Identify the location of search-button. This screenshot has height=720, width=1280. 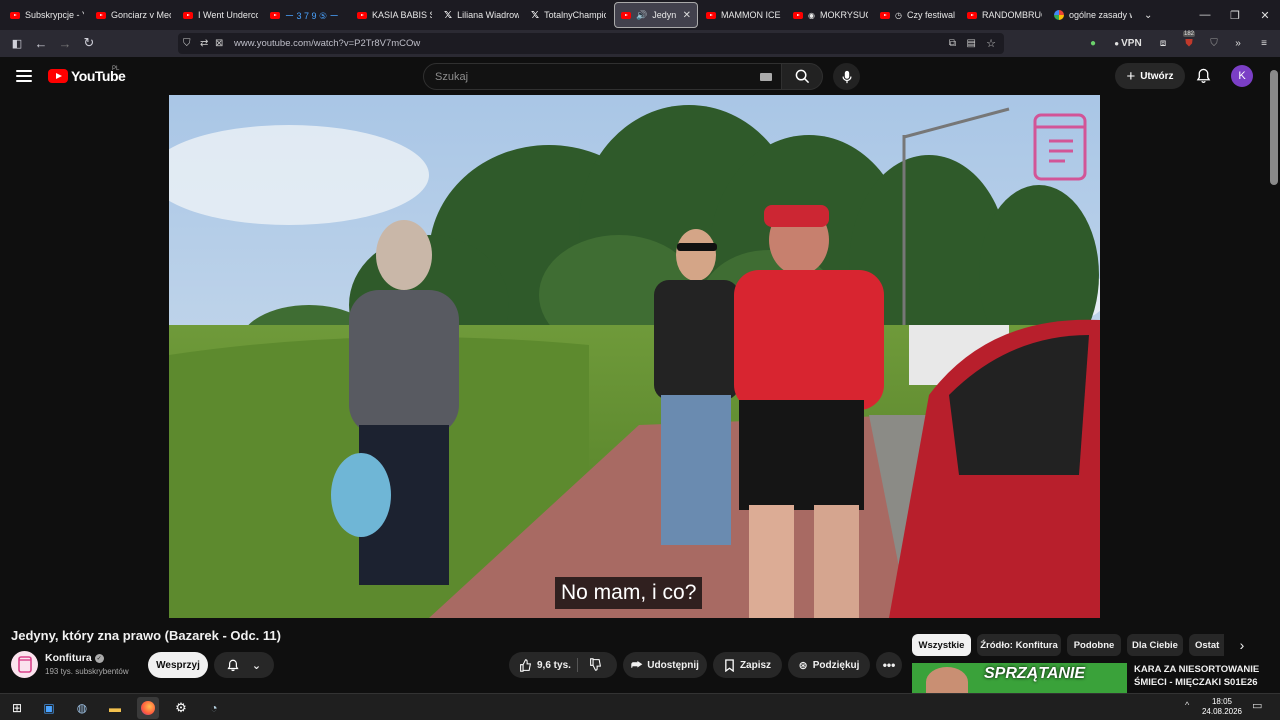
(802, 76).